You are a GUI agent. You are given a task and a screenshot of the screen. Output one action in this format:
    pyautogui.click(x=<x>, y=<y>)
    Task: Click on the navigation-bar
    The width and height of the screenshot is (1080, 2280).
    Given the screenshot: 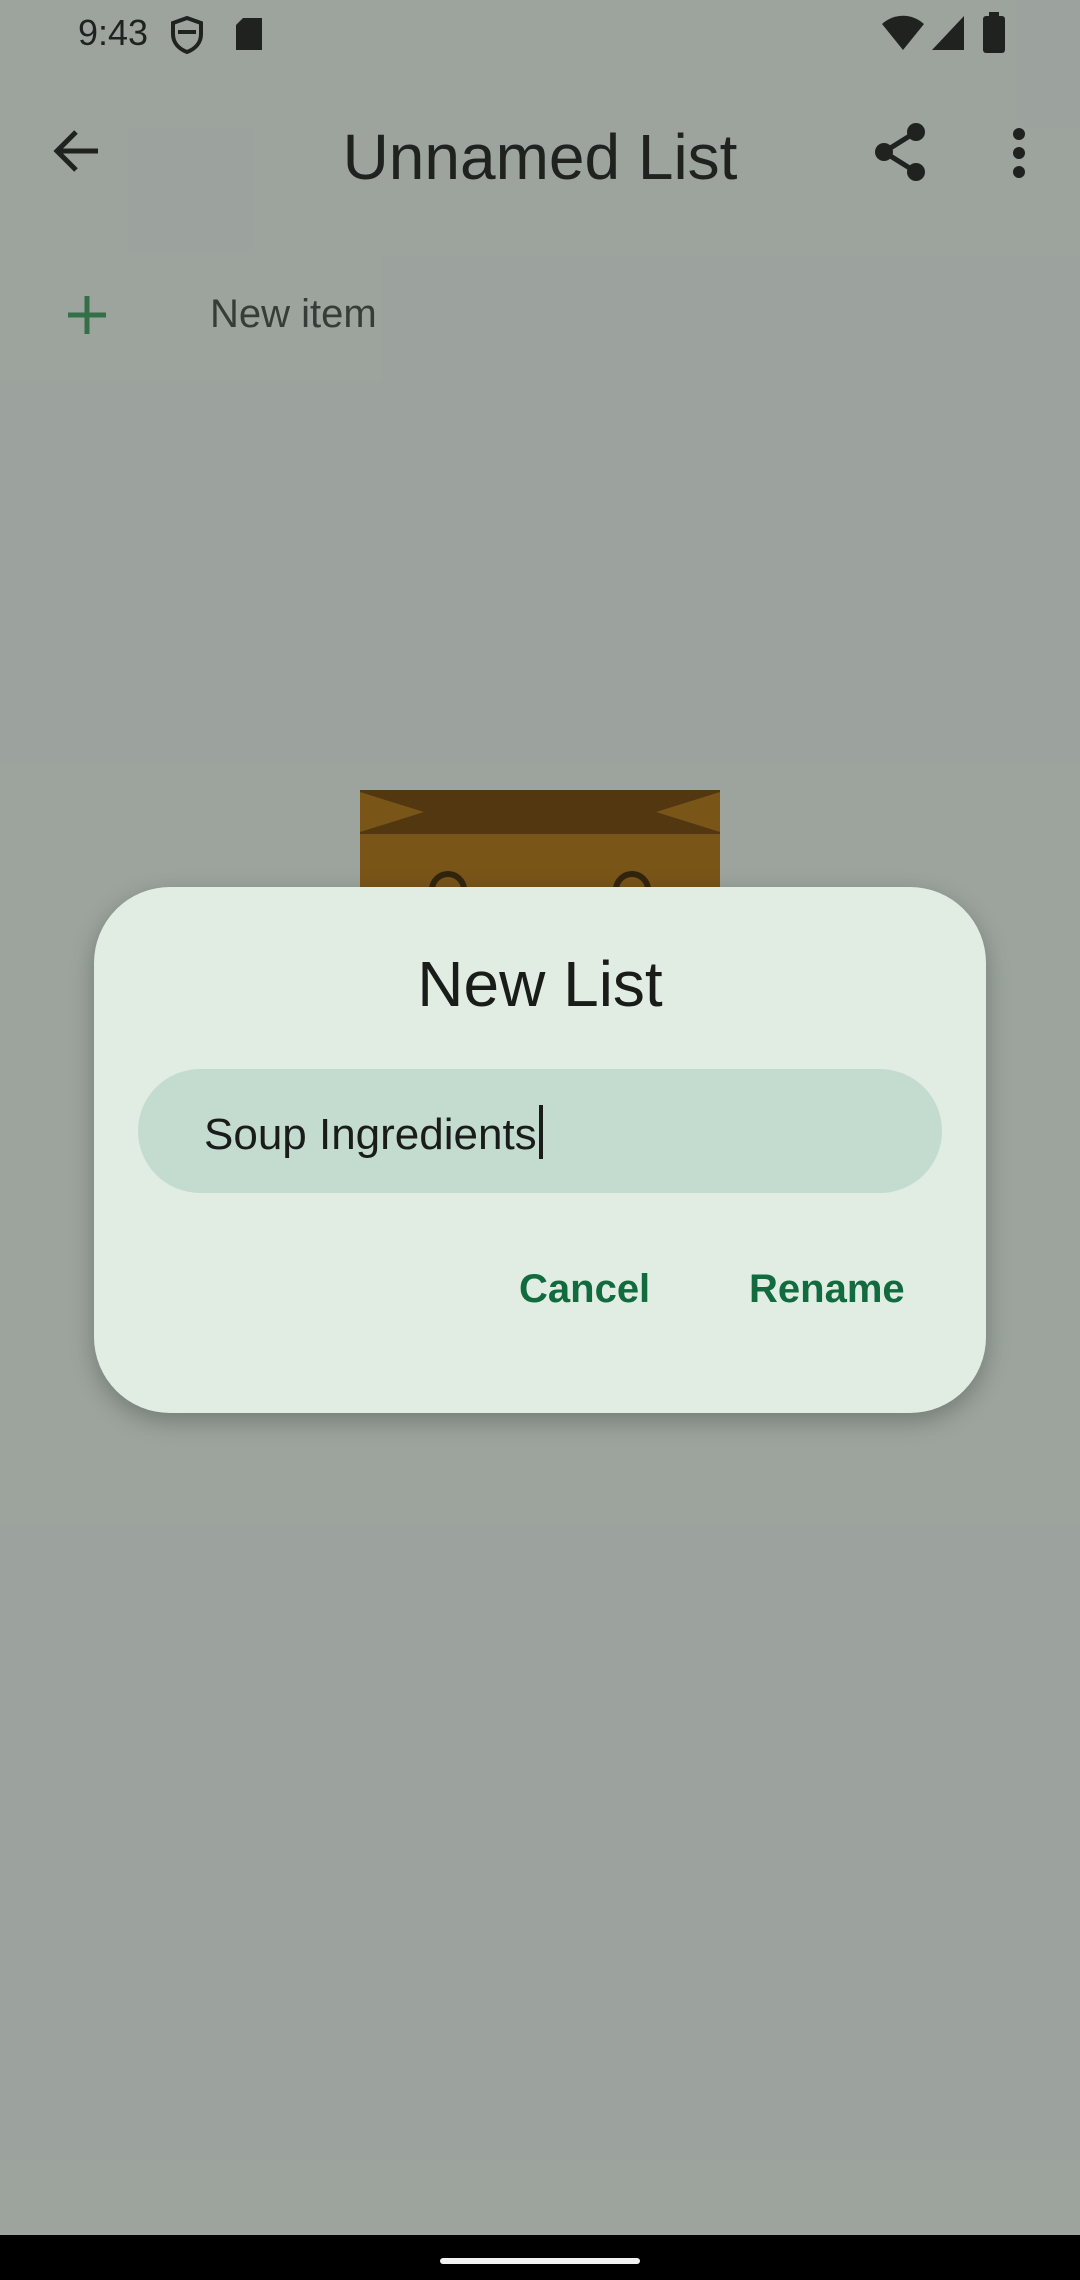 What is the action you would take?
    pyautogui.click(x=540, y=2257)
    